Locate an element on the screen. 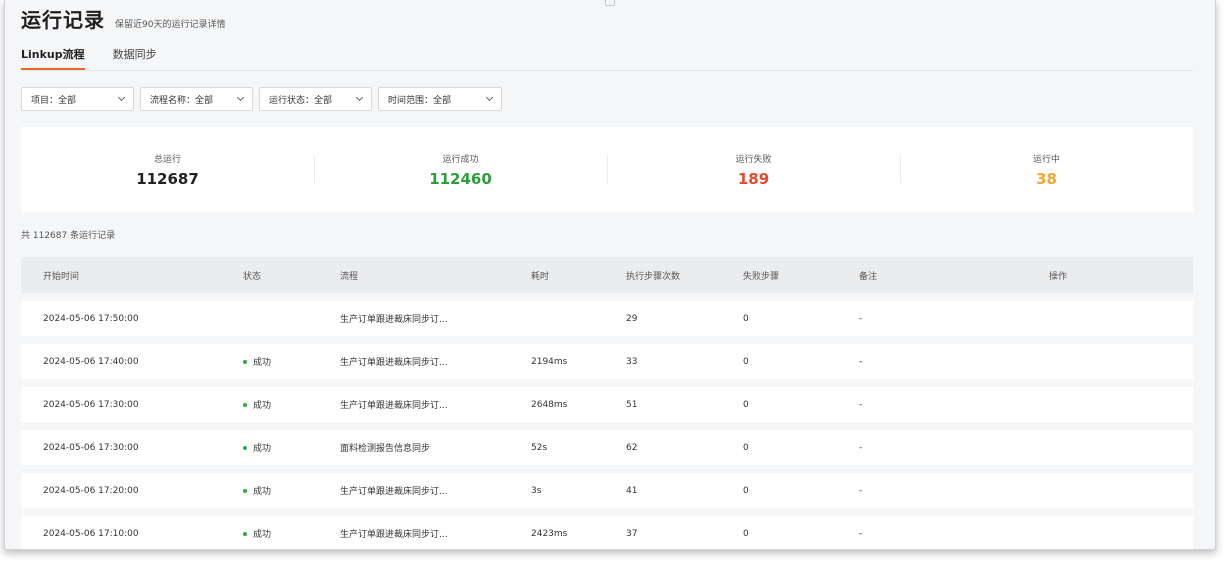 The image size is (1225, 565). filter-bar: 项目：全部 流程名称：全部 运行状态：全部 时间范围：全部 is located at coordinates (261, 99).